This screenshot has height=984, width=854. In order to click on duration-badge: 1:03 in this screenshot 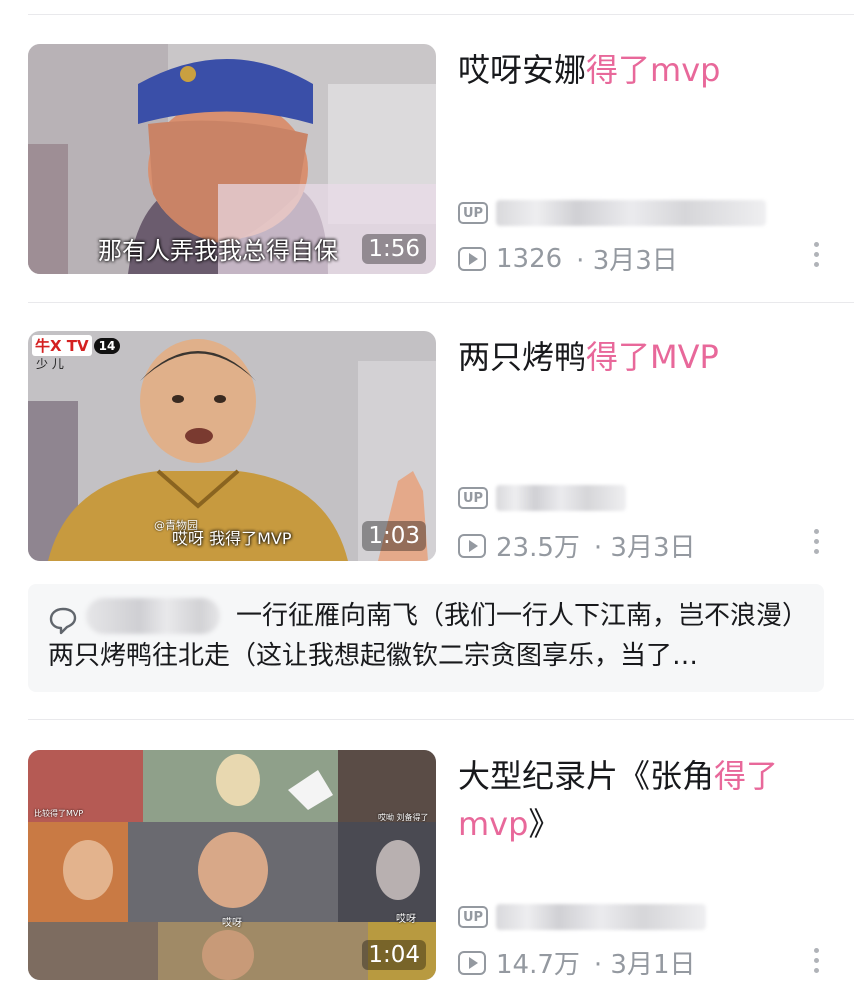, I will do `click(394, 536)`.